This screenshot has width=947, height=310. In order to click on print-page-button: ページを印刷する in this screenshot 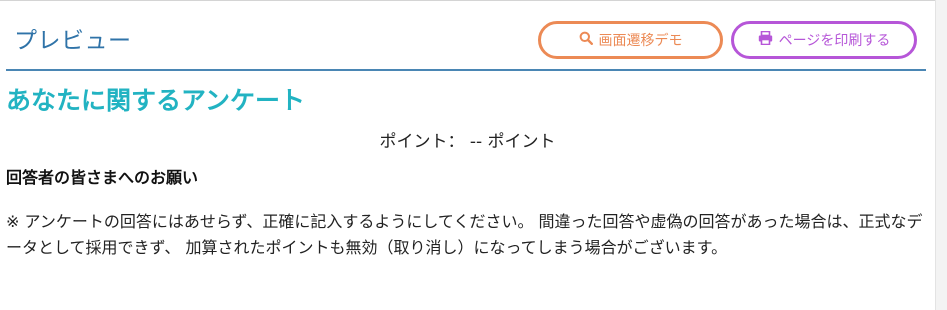, I will do `click(824, 40)`.